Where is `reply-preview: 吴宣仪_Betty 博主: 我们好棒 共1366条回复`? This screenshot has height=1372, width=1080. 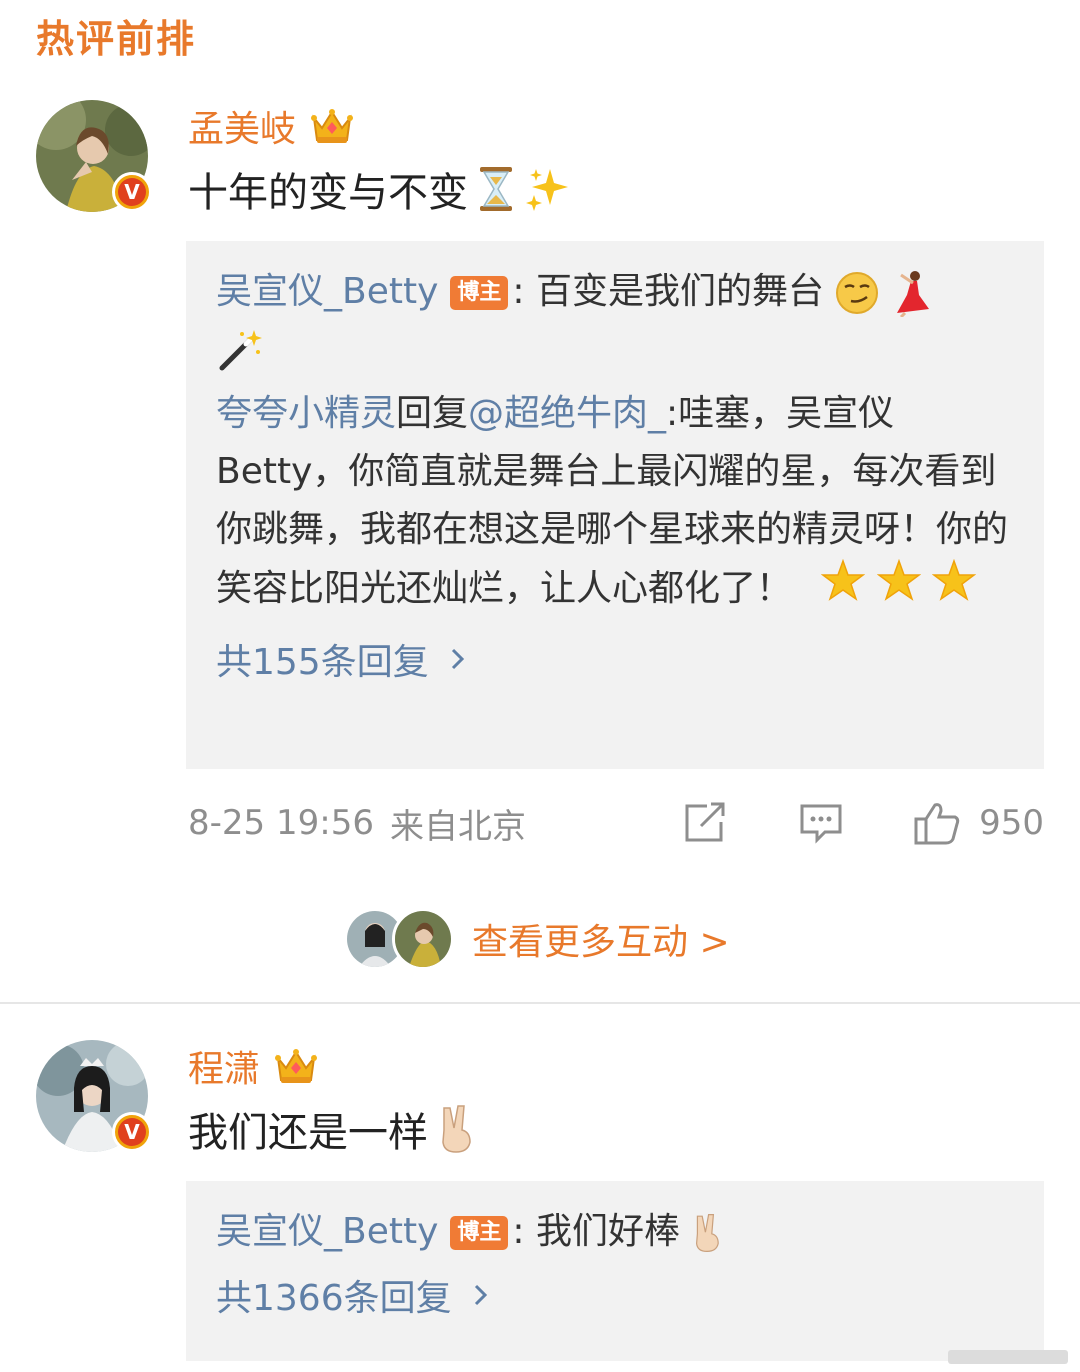
reply-preview: 吴宣仪_Betty 博主: 我们好棒 共1366条回复 is located at coordinates (615, 1271).